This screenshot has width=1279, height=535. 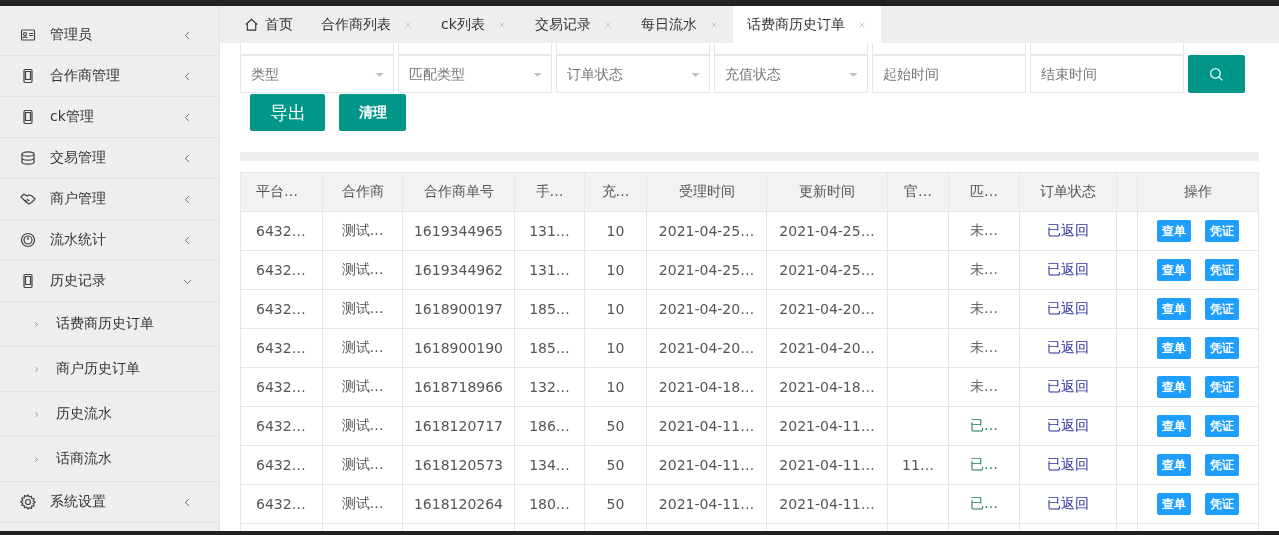 I want to click on sidebar-subitem: 话费商历史订单, so click(x=109, y=324).